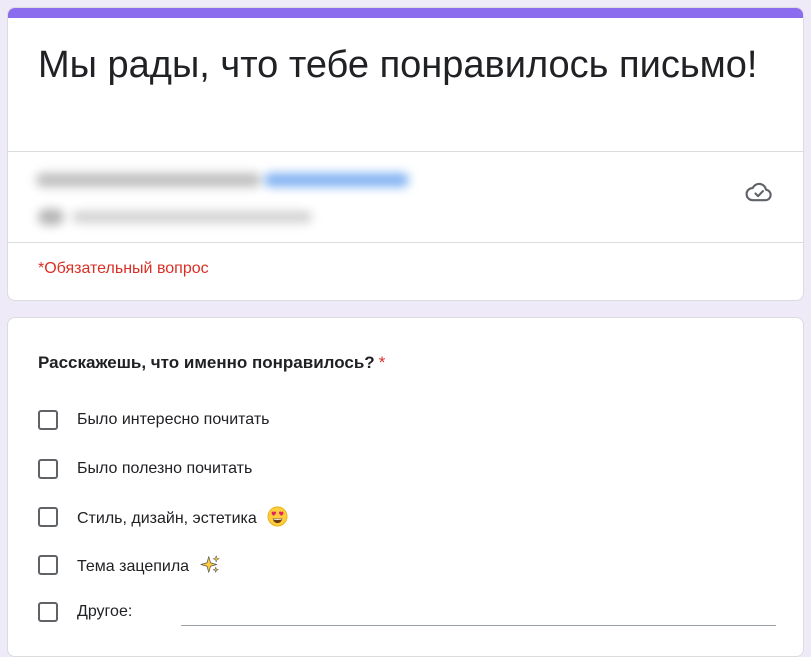 The height and width of the screenshot is (657, 811). I want to click on option-style: Стиль, дизайн, эстетика, so click(163, 517).